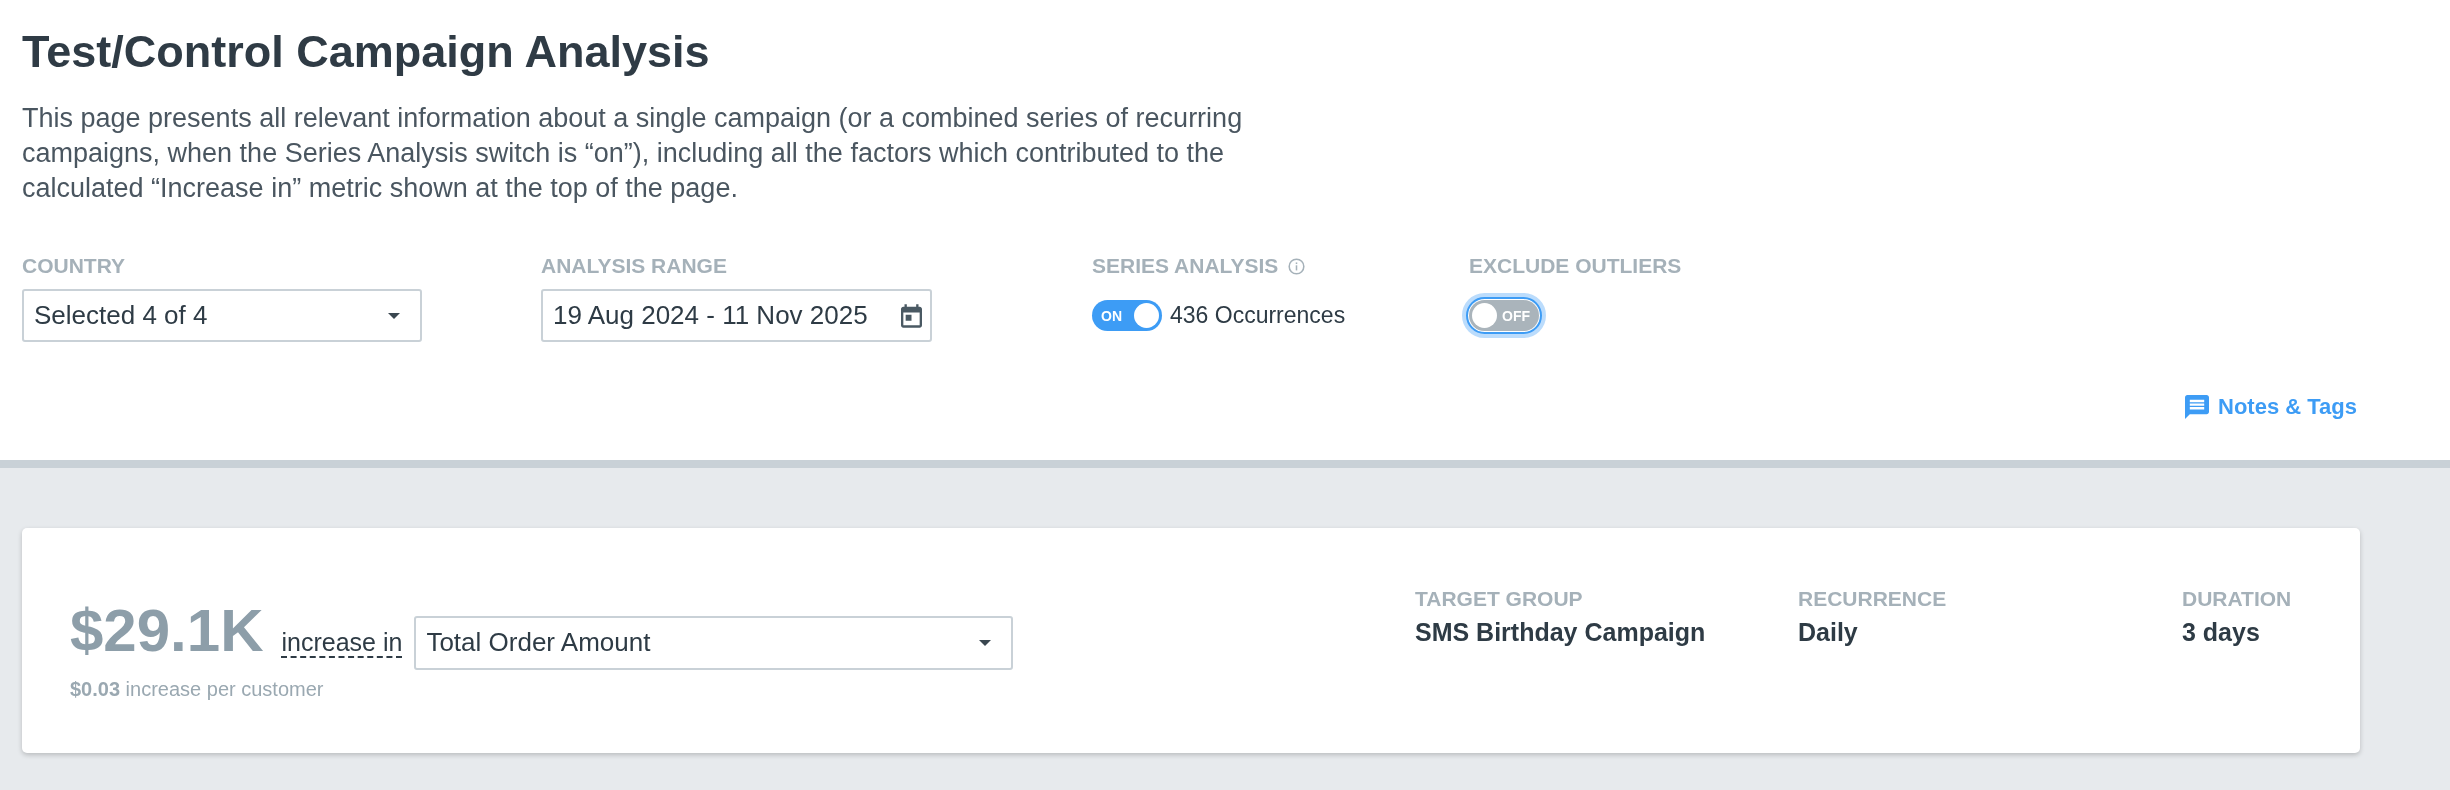  Describe the element at coordinates (167, 631) in the screenshot. I see `increase-value: $29.1K` at that location.